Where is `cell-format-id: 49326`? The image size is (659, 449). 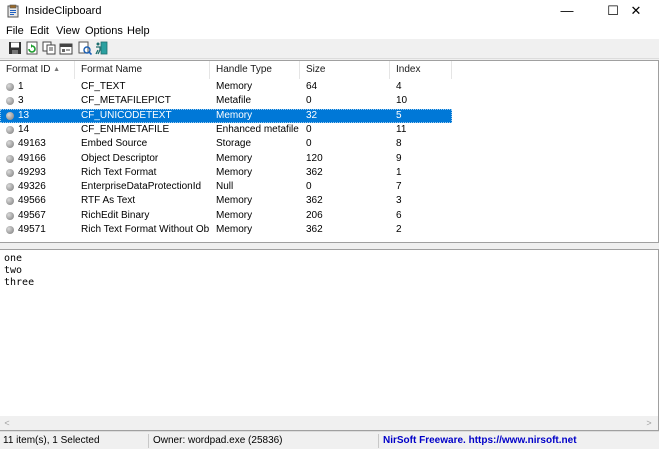 cell-format-id: 49326 is located at coordinates (32, 187).